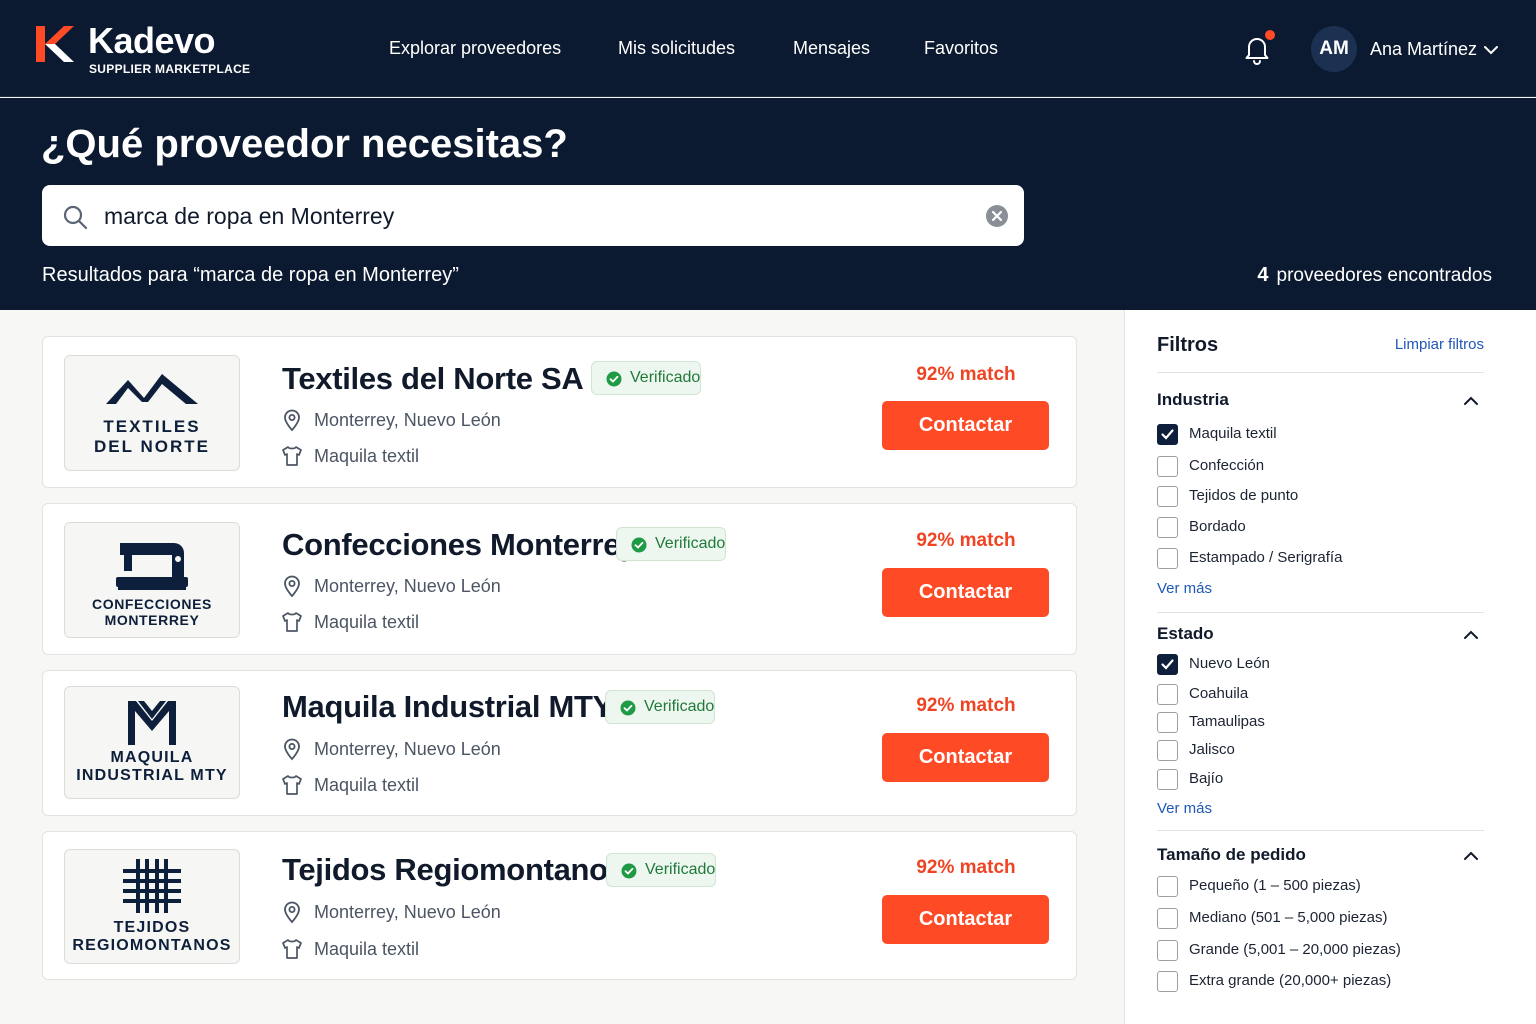 The width and height of the screenshot is (1536, 1024). I want to click on supplier-logo-text: TEJIDOS, so click(152, 927).